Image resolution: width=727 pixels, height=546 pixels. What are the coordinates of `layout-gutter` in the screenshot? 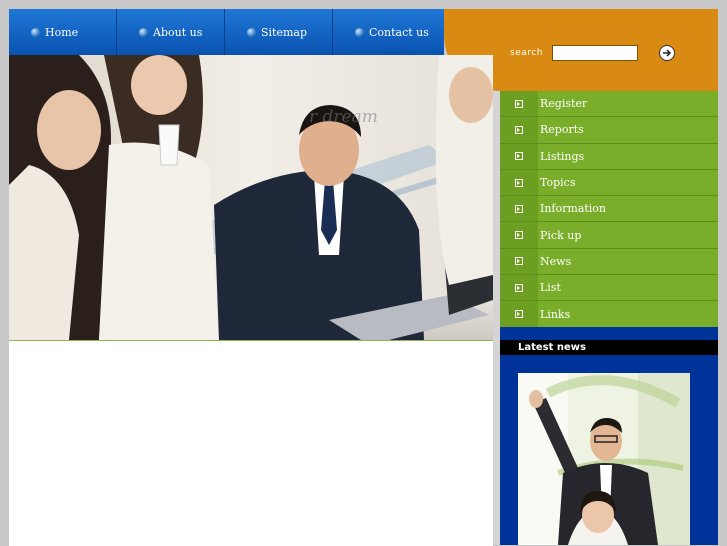 It's located at (496, 300).